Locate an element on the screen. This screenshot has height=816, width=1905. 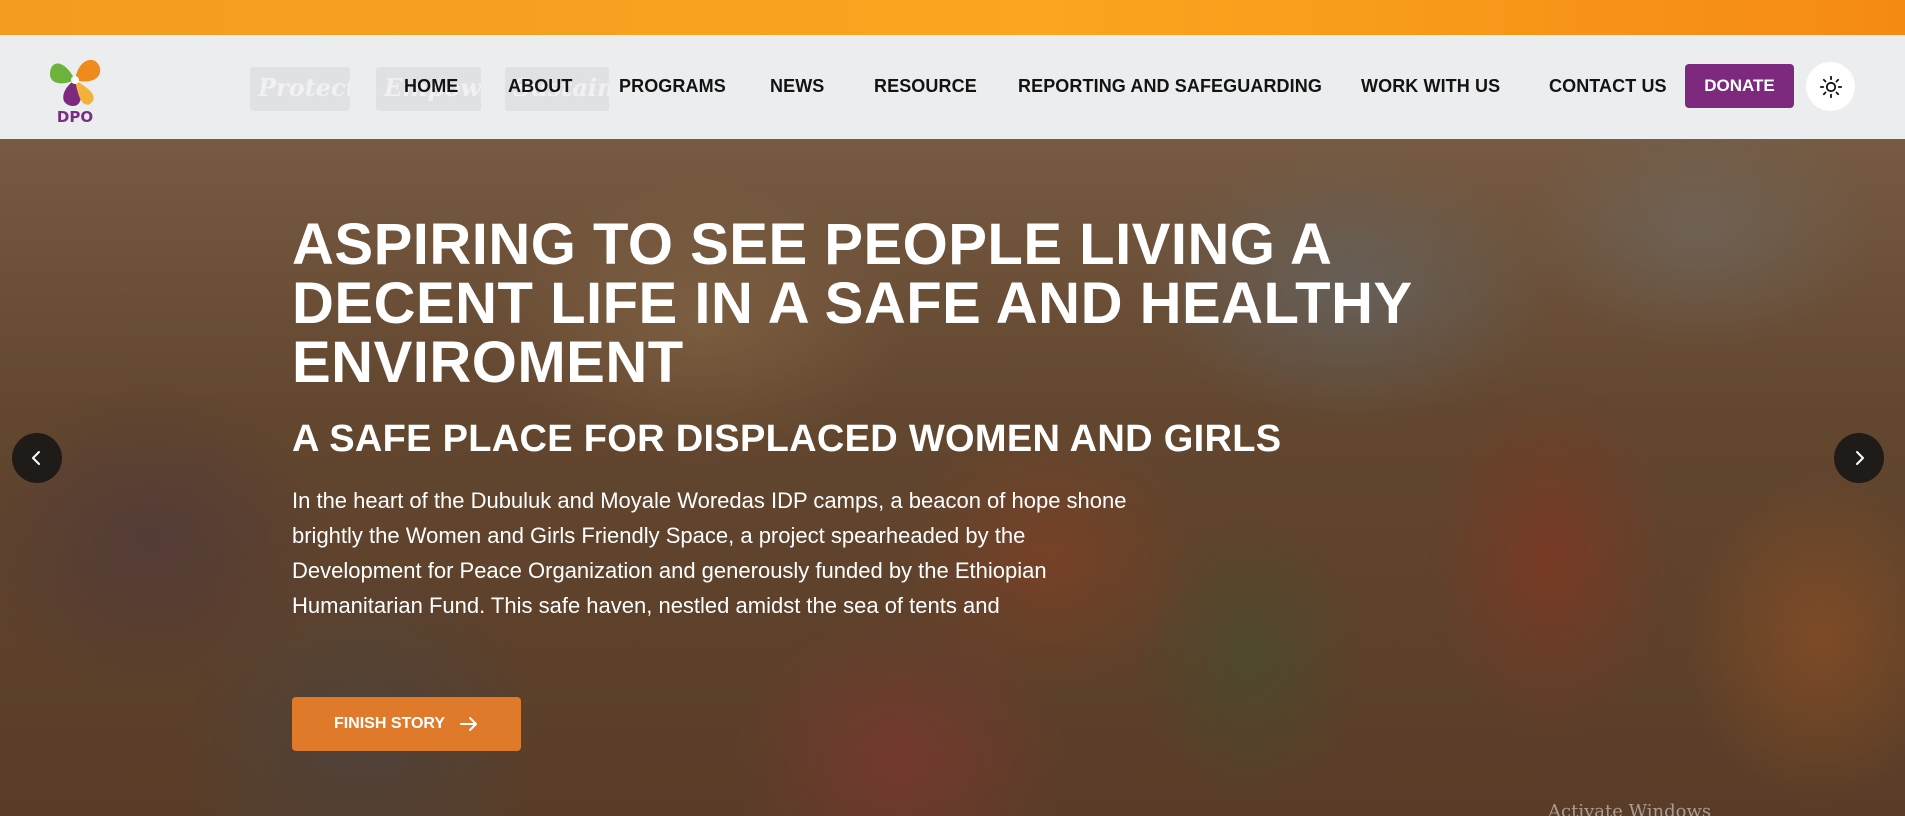
nav-resource: RESOURCE is located at coordinates (925, 86).